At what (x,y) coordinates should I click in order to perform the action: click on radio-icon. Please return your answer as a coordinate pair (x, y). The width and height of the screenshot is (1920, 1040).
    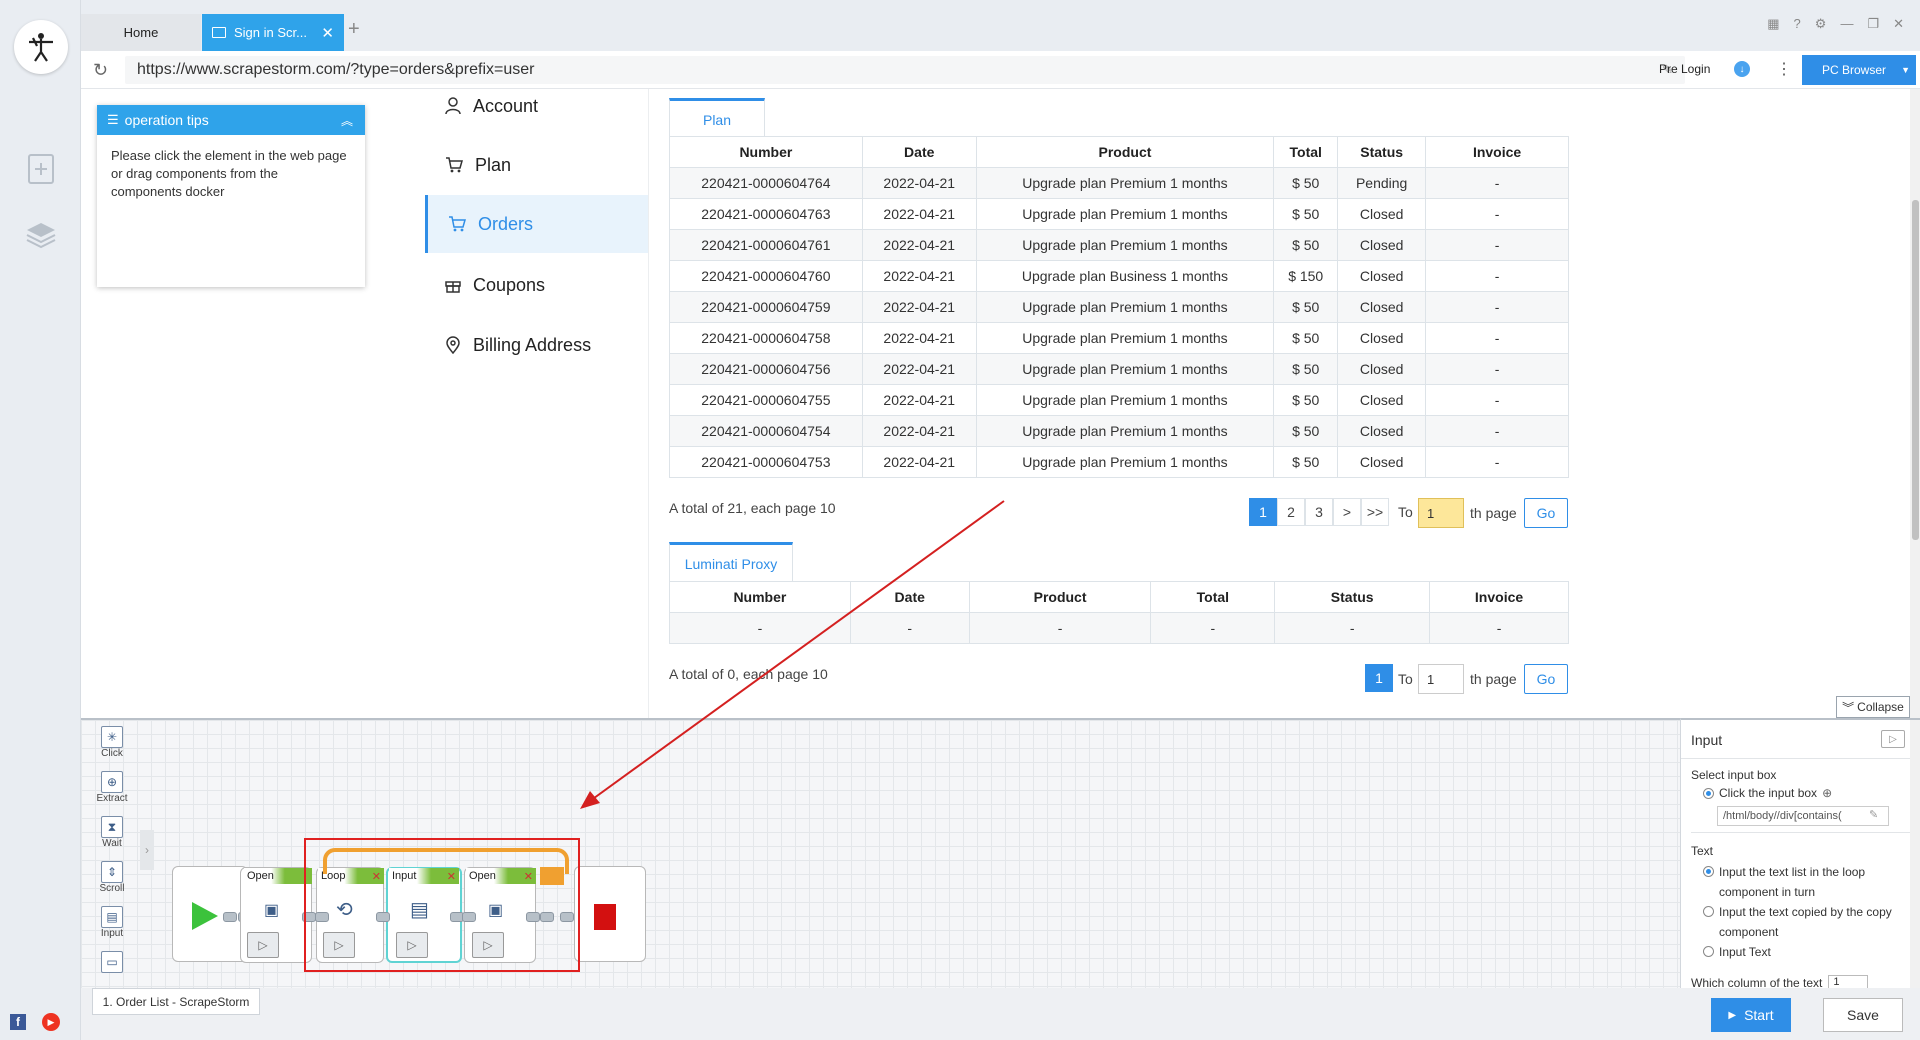
    Looking at the image, I should click on (1708, 793).